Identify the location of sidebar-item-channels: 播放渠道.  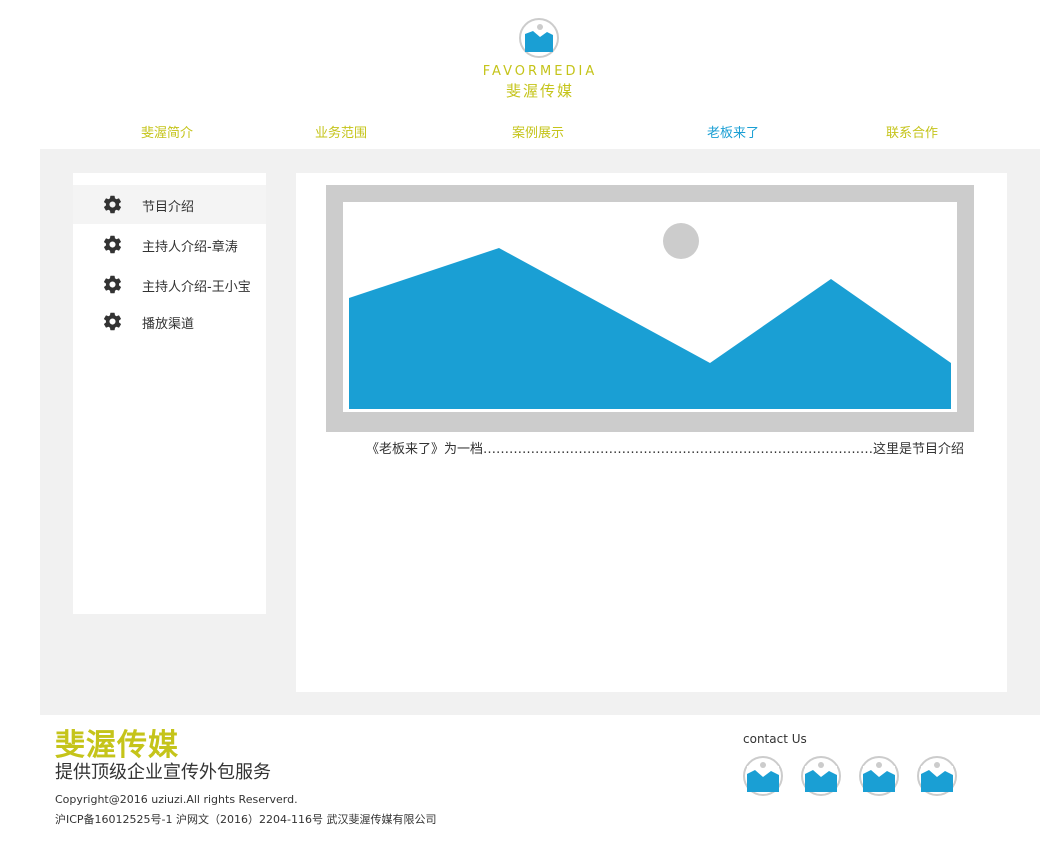
(169, 321).